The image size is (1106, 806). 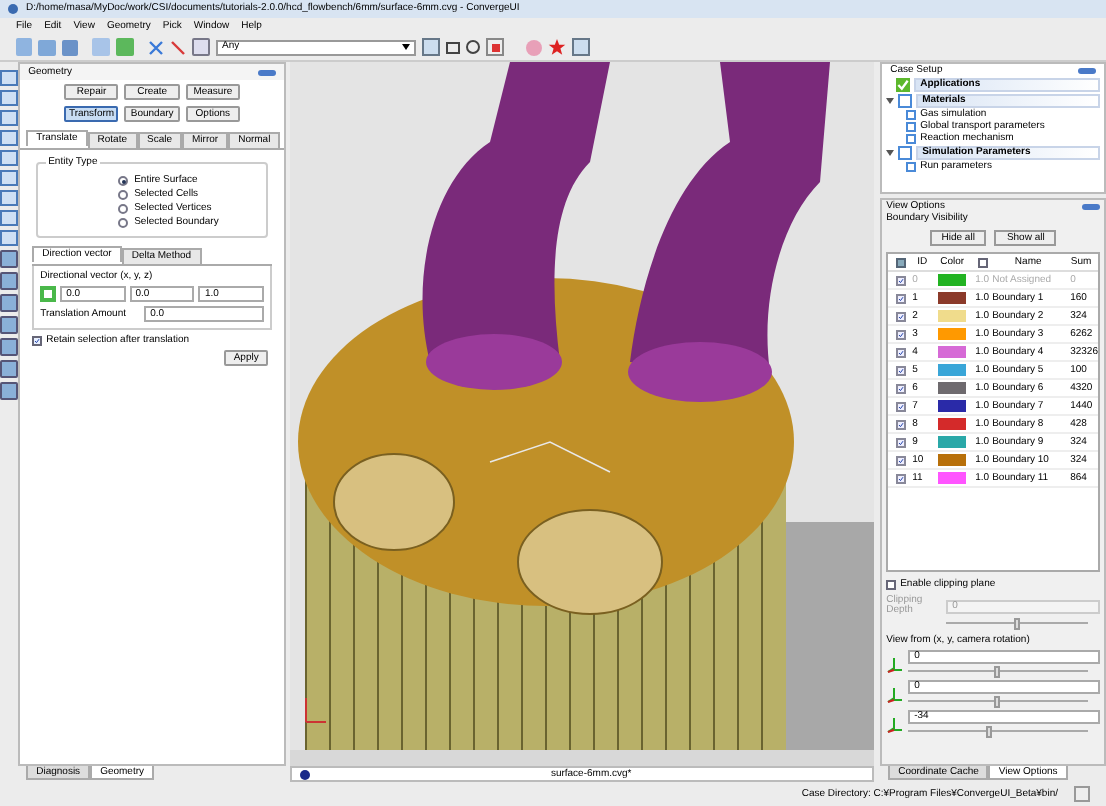 I want to click on clipping-checkbox, so click(x=891, y=585).